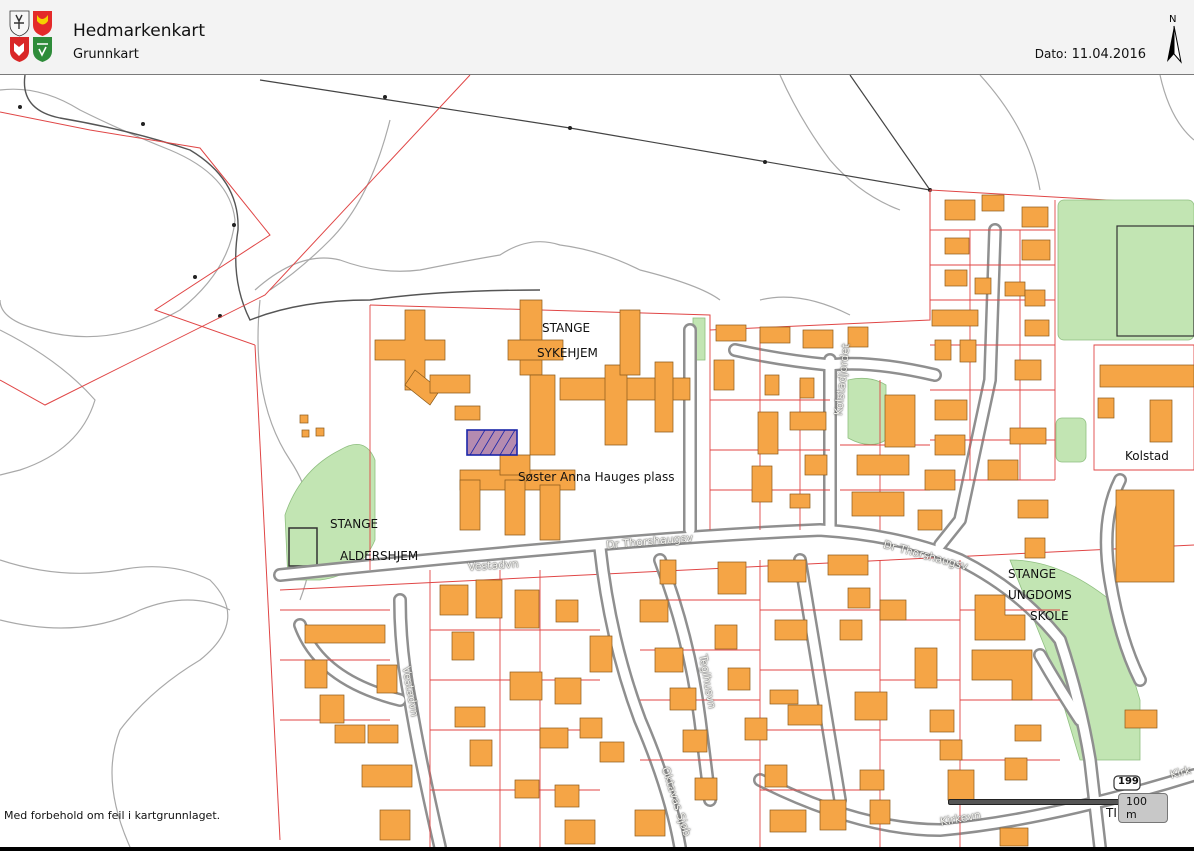  Describe the element at coordinates (567, 353) in the screenshot. I see `label-sykehjem-2: SYKEHJEM` at that location.